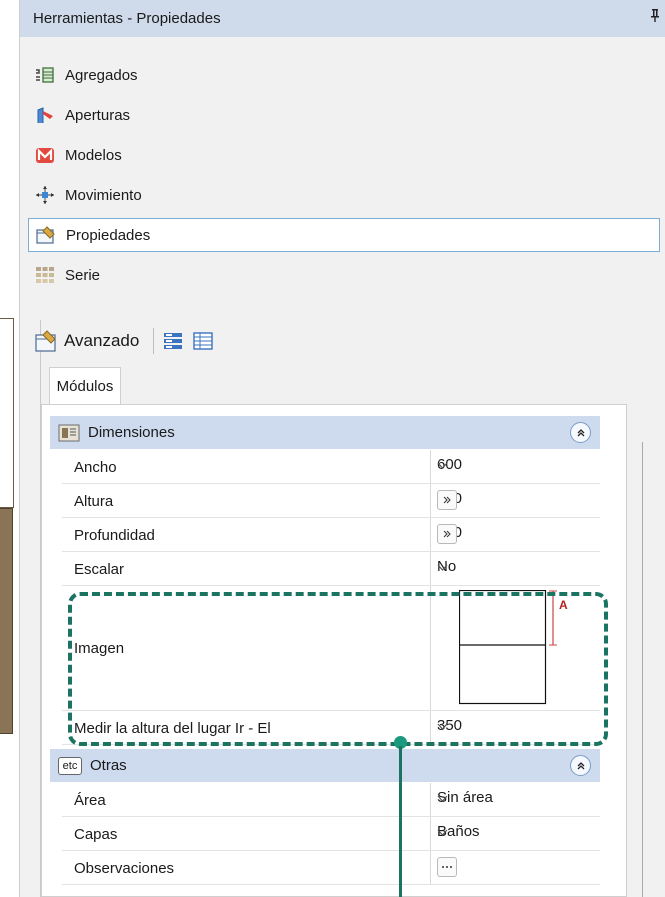 The image size is (665, 897). I want to click on escalar-dropdown: No, so click(515, 568).